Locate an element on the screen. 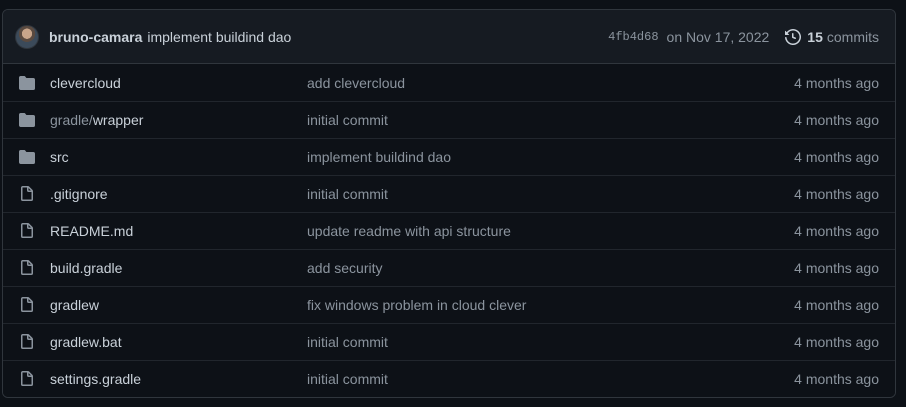 The width and height of the screenshot is (906, 407). commit-date: on Nov 17, 2022 is located at coordinates (718, 36).